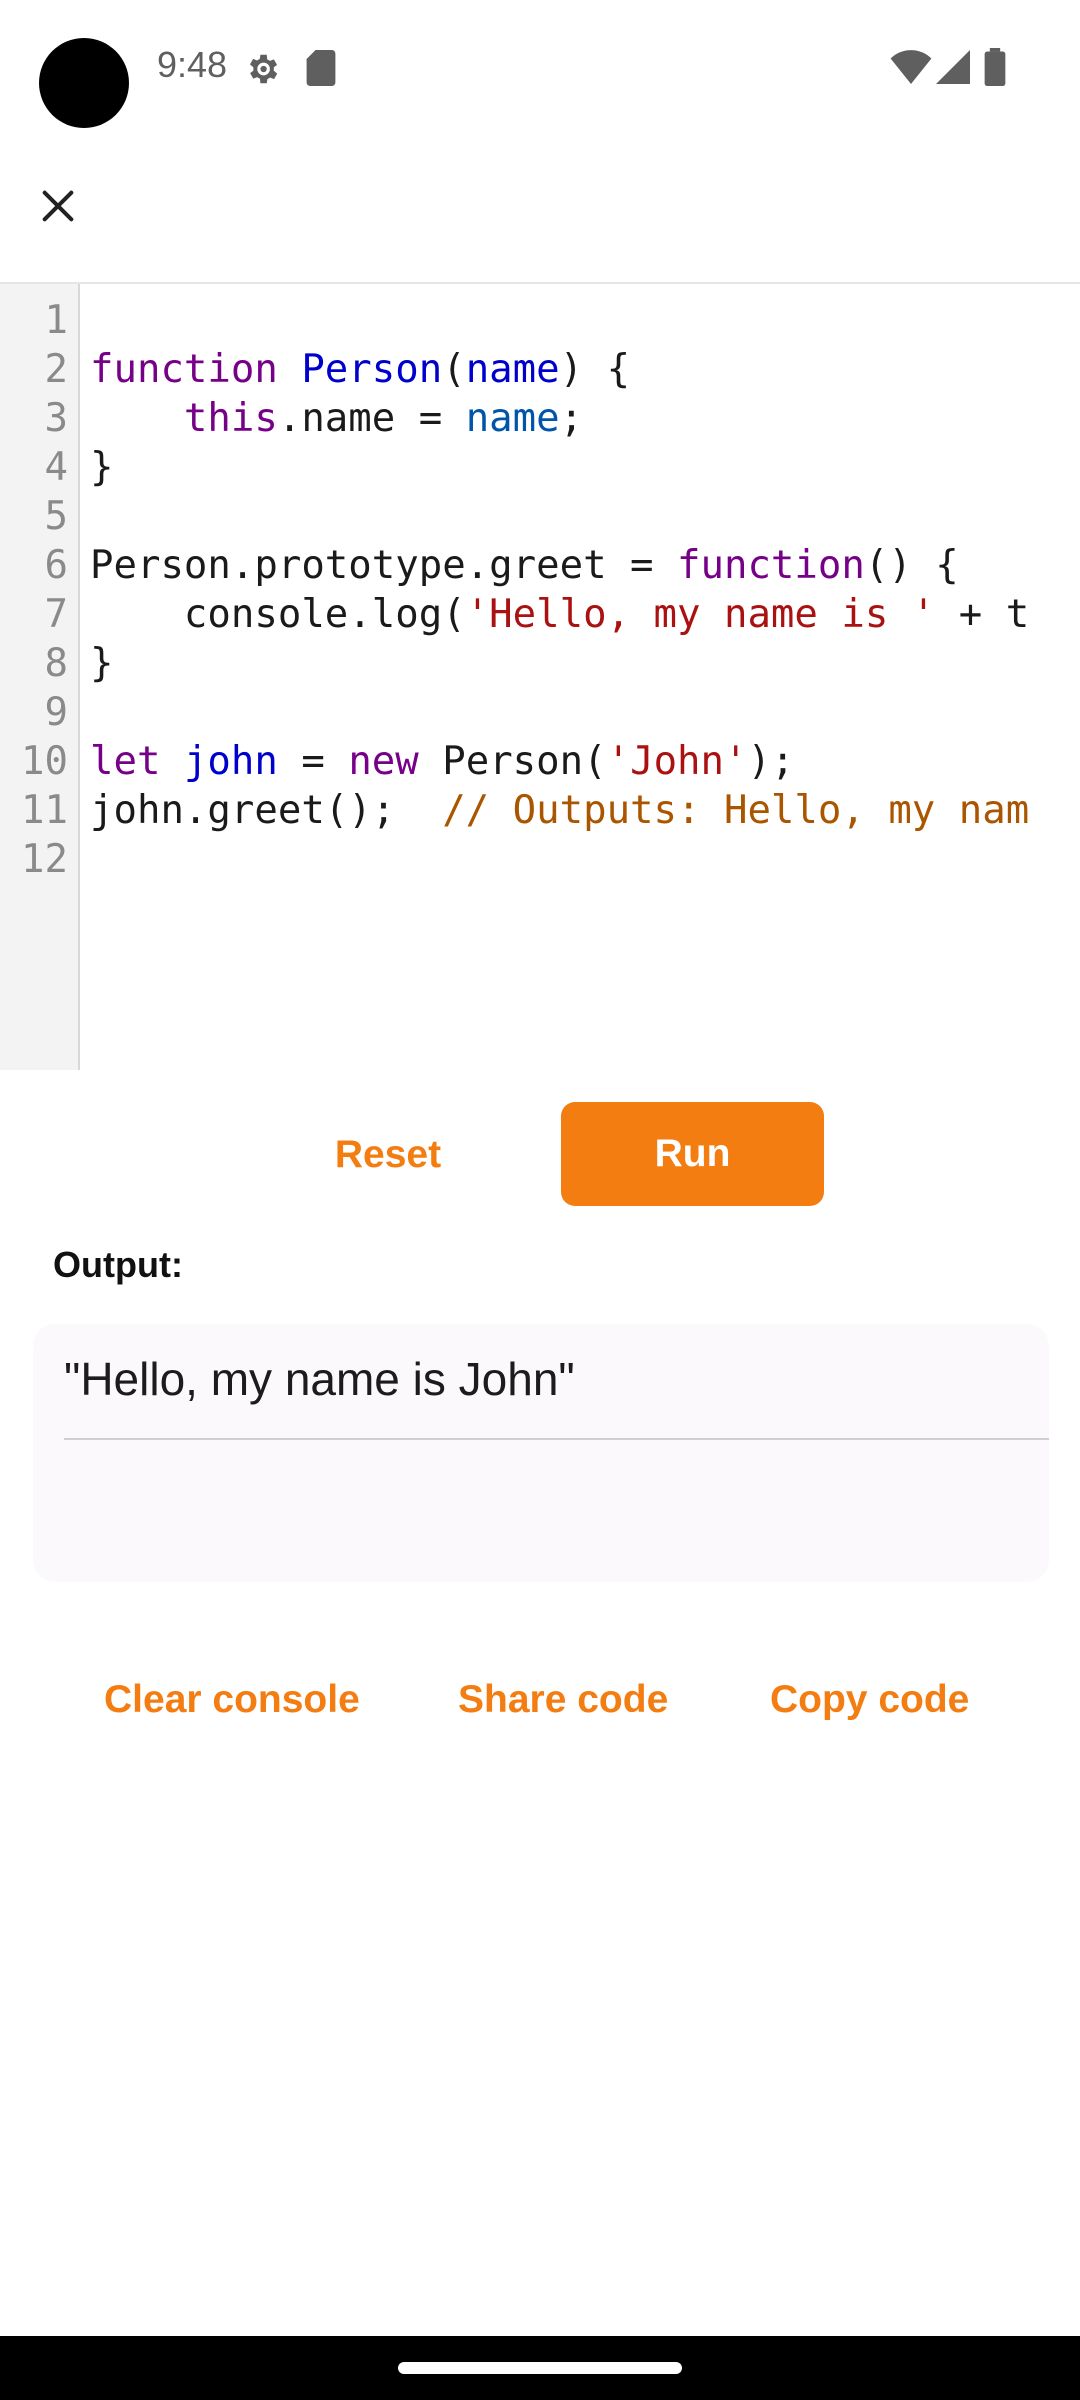  Describe the element at coordinates (540, 2368) in the screenshot. I see `home-indicator` at that location.